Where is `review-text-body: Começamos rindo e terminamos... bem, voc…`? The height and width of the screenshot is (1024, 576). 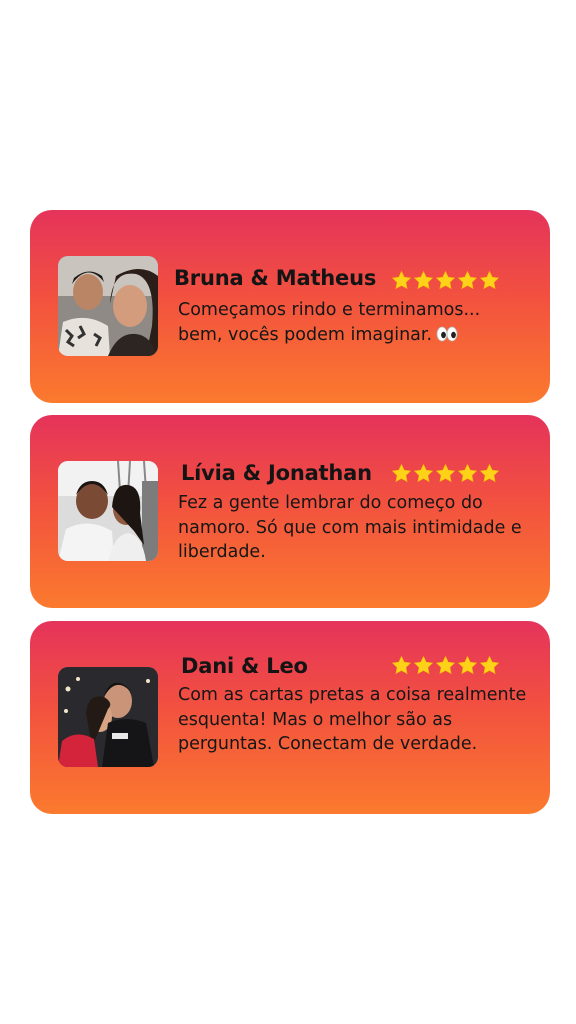 review-text-body: Começamos rindo e terminamos... bem, voc… is located at coordinates (329, 322).